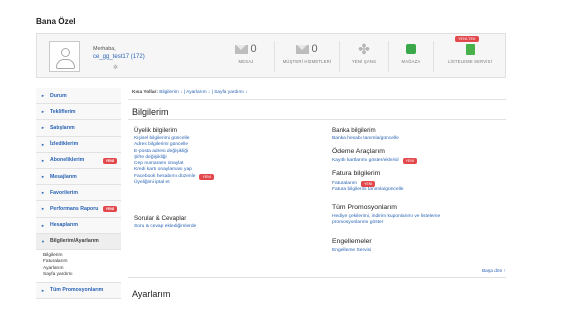 The image size is (562, 316). I want to click on arrow-down-icon: ▼, so click(43, 241).